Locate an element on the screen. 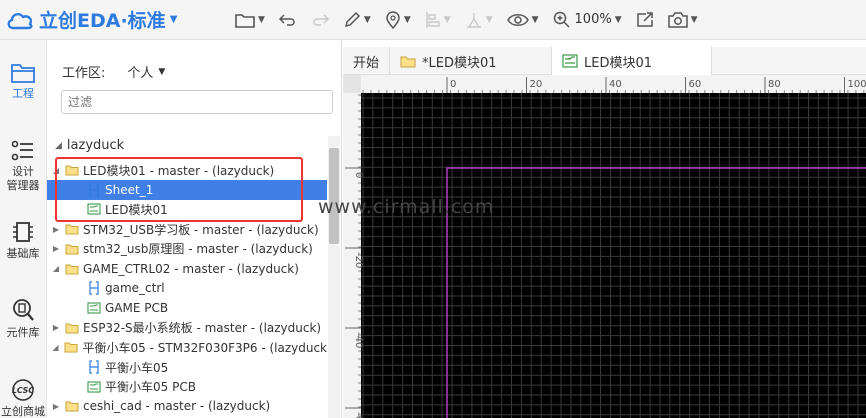  tree-item-label: LED模块01 - master - (lazyduck) is located at coordinates (179, 170).